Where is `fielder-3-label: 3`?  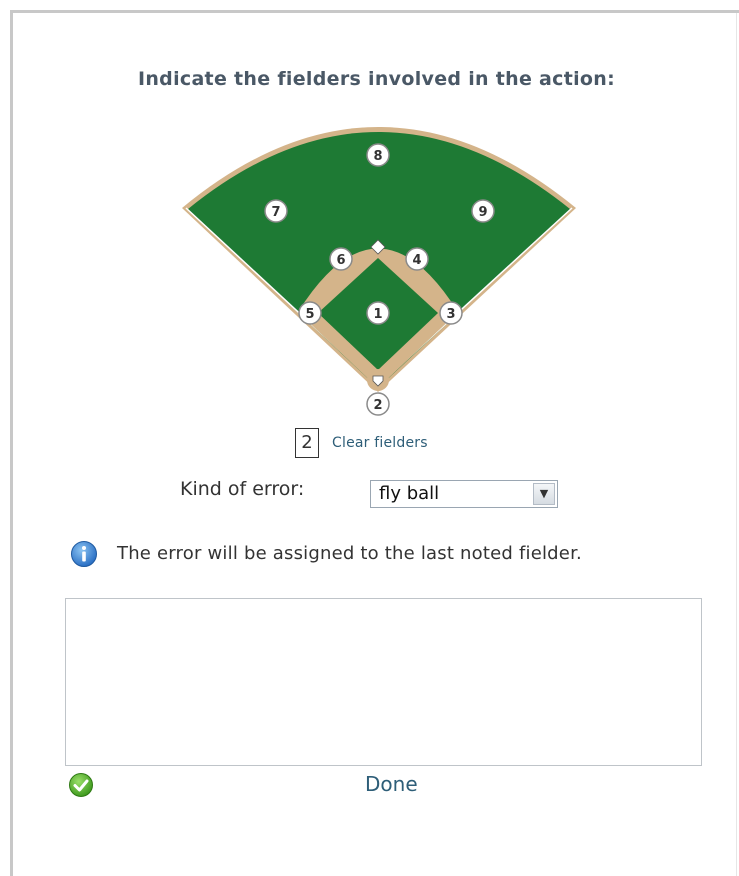
fielder-3-label: 3 is located at coordinates (450, 314).